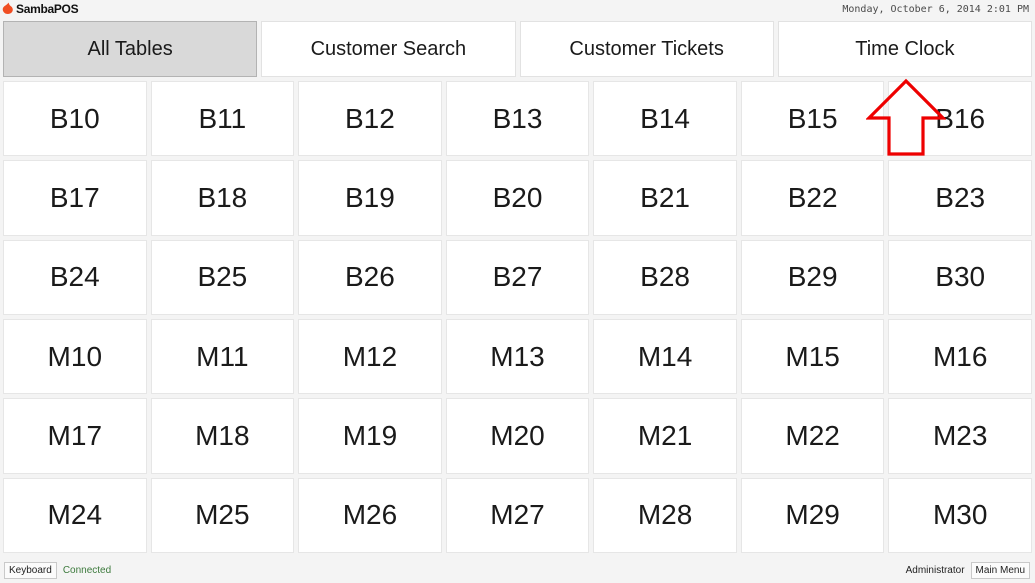 The height and width of the screenshot is (583, 1035). I want to click on table-cell: M24, so click(75, 515).